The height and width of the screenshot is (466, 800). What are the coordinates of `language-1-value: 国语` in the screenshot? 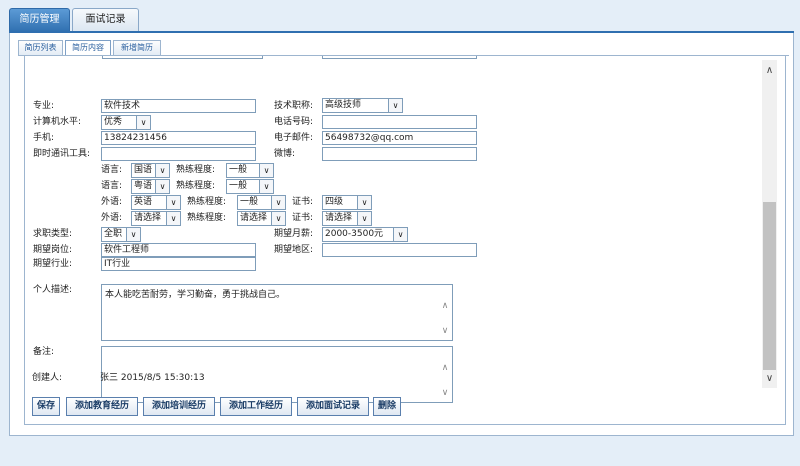 It's located at (143, 170).